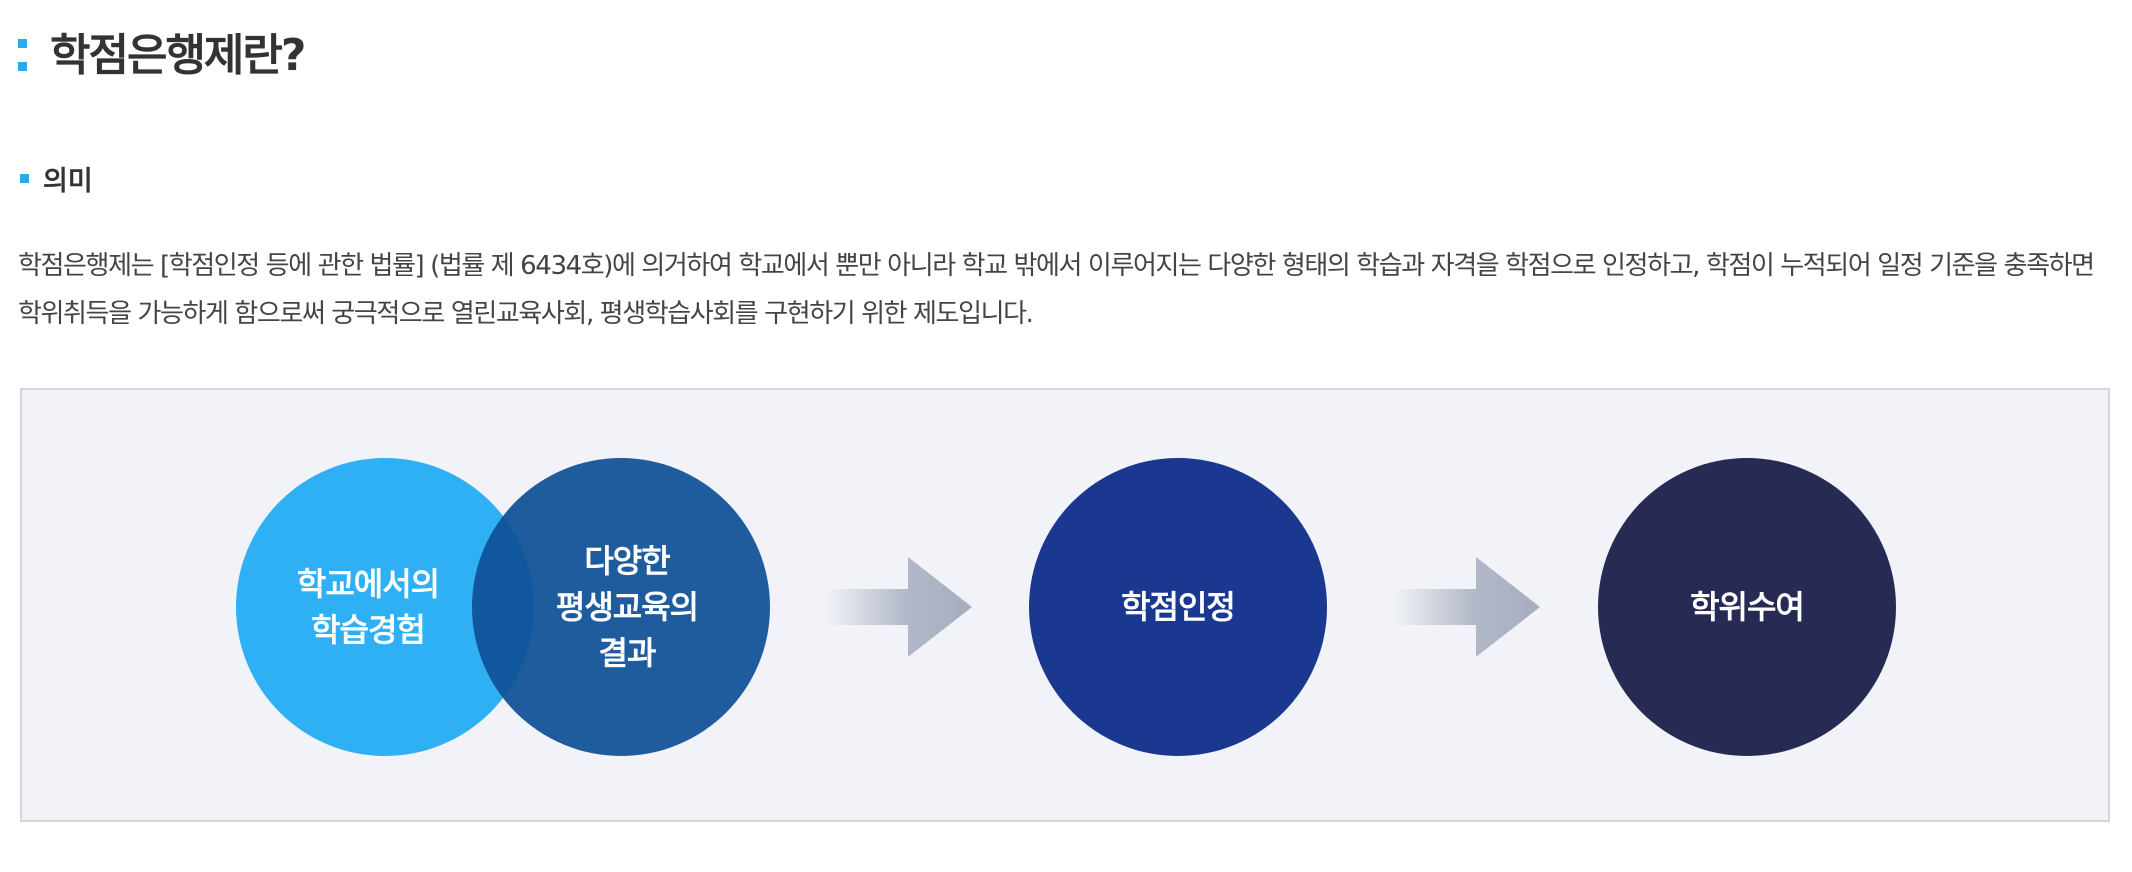  I want to click on circle-label: 학교에서의 학습경험, so click(368, 607).